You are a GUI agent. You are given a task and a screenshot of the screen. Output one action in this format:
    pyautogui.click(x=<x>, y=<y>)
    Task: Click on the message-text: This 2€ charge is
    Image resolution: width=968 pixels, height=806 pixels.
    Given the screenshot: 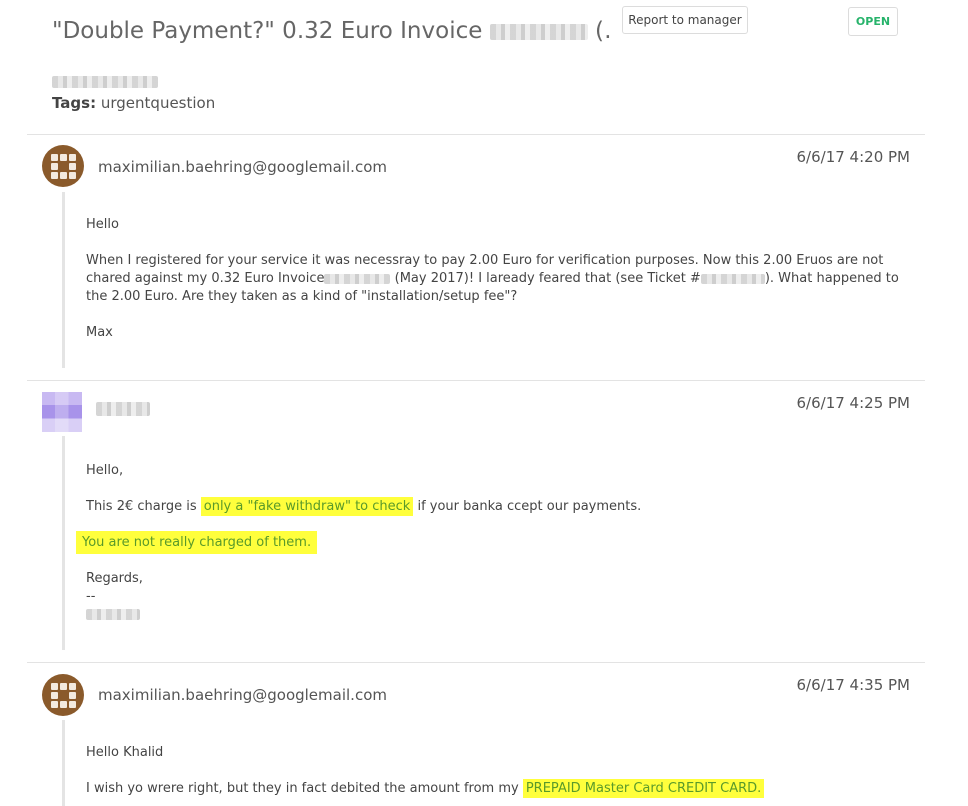 What is the action you would take?
    pyautogui.click(x=143, y=506)
    